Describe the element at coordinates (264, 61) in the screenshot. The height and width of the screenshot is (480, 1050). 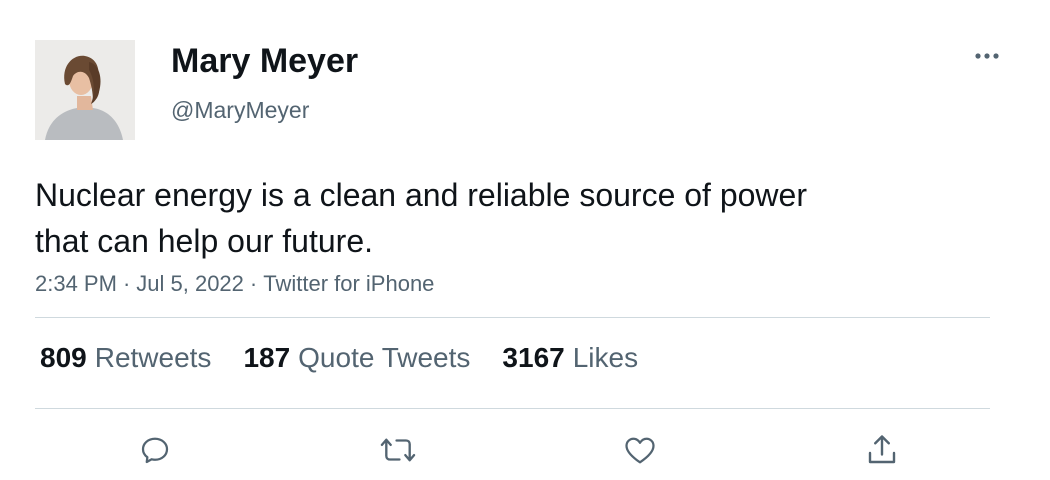
I see `display-name: Mary Meyer` at that location.